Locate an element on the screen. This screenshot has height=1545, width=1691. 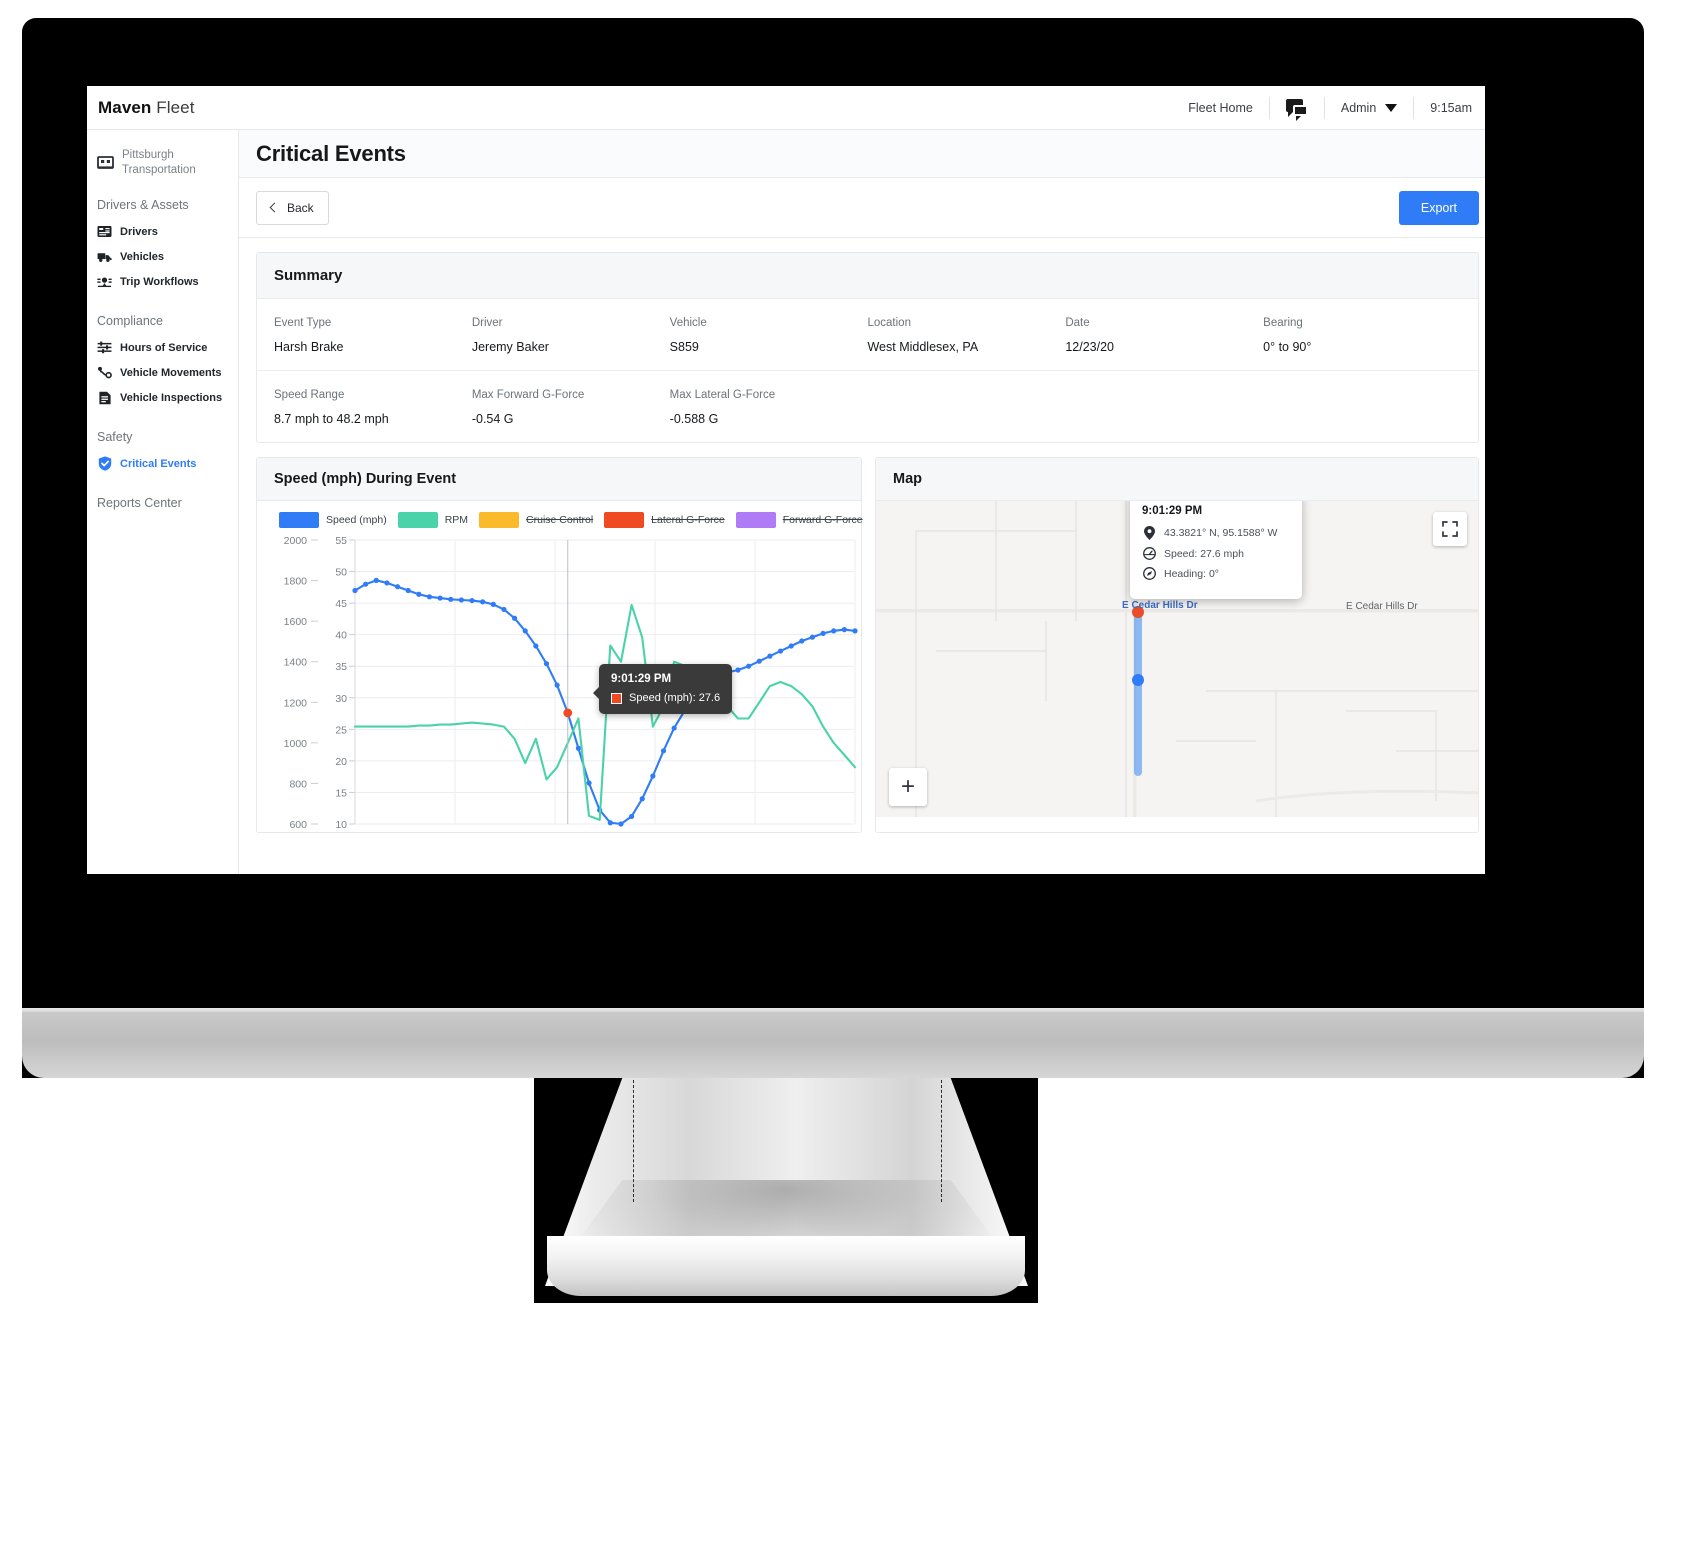
legend-label: RPM is located at coordinates (456, 520).